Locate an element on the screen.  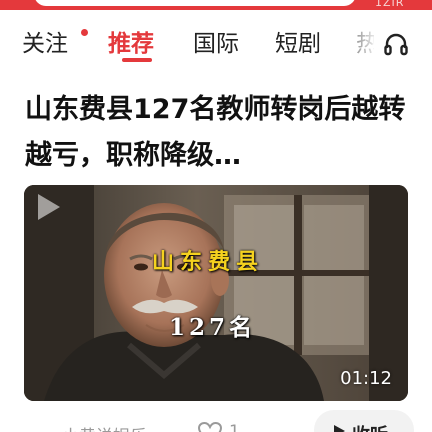
top-search-bar: 1ZIR is located at coordinates (216, 5).